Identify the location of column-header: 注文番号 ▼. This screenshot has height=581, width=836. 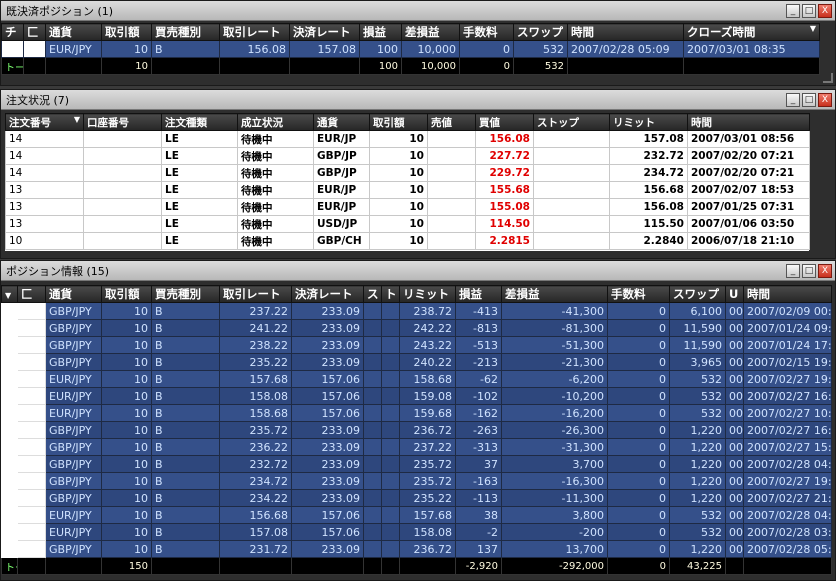
(44, 122).